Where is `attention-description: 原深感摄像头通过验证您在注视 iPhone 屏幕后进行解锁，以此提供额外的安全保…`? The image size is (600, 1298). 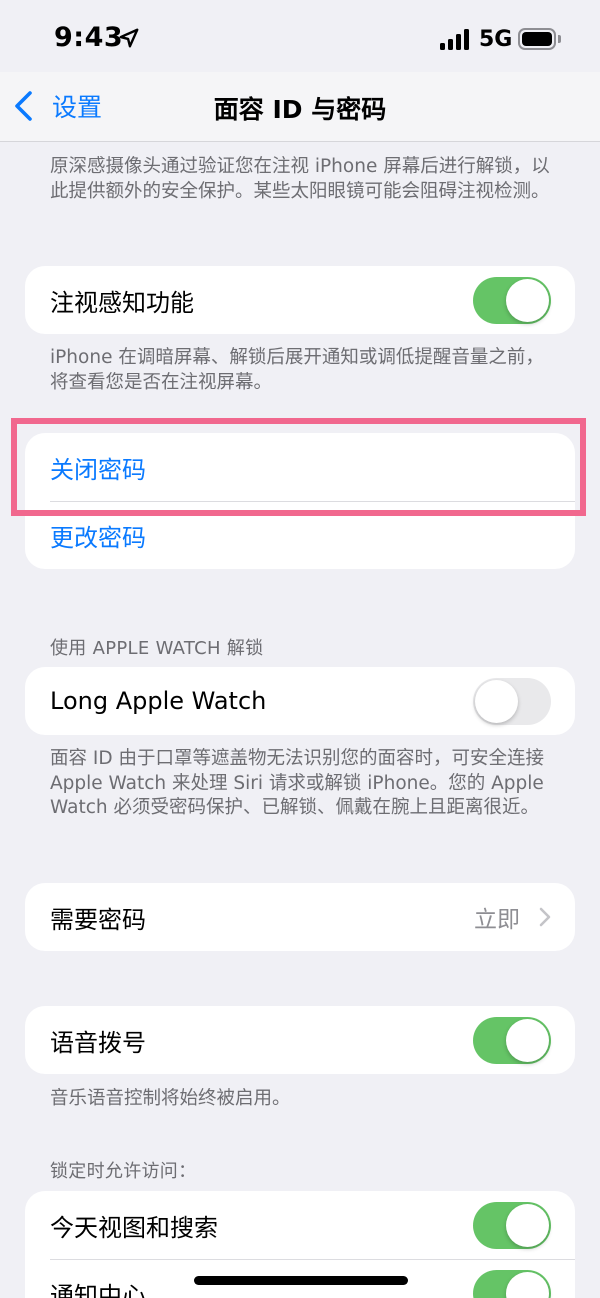
attention-description: 原深感摄像头通过验证您在注视 iPhone 屏幕后进行解锁，以此提供额外的安全保… is located at coordinates (300, 179).